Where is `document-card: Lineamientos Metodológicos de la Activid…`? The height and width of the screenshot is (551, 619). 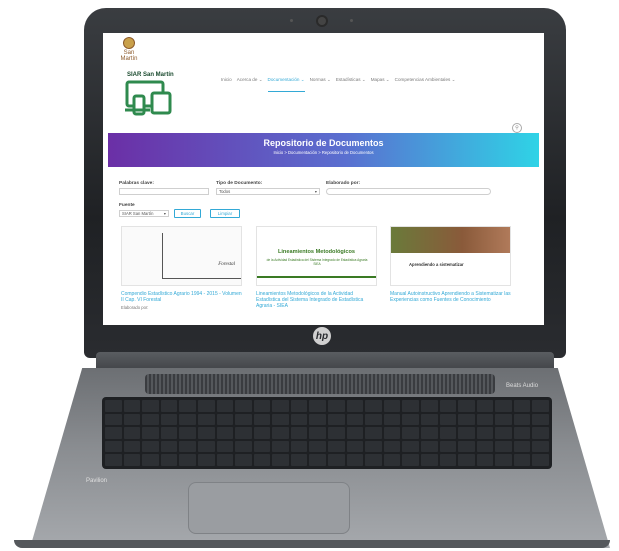
document-card: Lineamientos Metodológicos de la Activid… is located at coordinates (316, 256).